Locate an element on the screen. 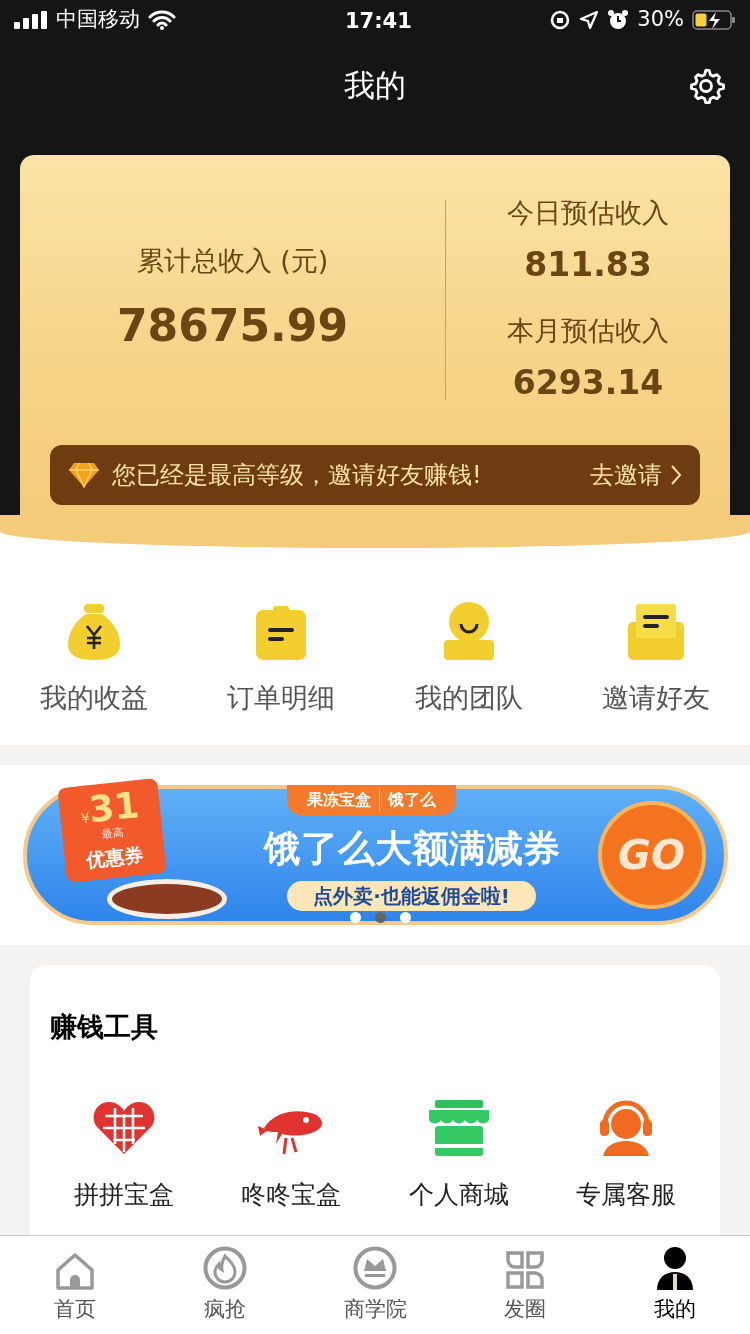 The width and height of the screenshot is (750, 1334). heart-pattern-icon is located at coordinates (123, 1127).